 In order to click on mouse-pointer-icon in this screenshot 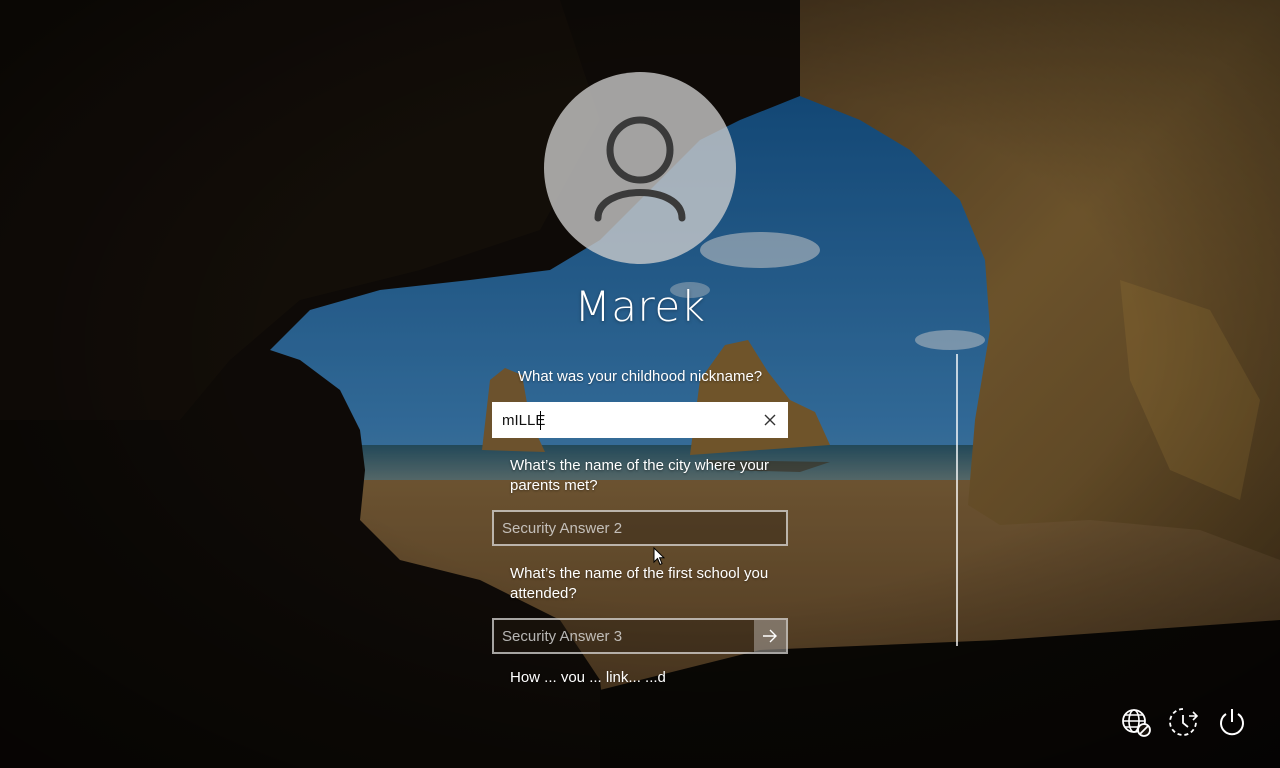, I will do `click(659, 556)`.